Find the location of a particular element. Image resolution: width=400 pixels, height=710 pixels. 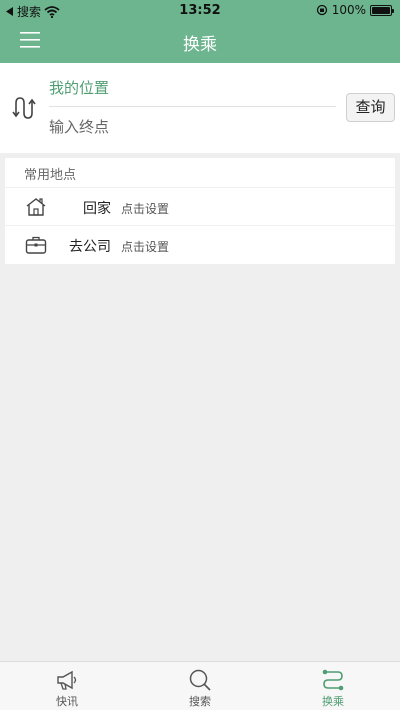

tab-news: 快讯 is located at coordinates (67, 686).